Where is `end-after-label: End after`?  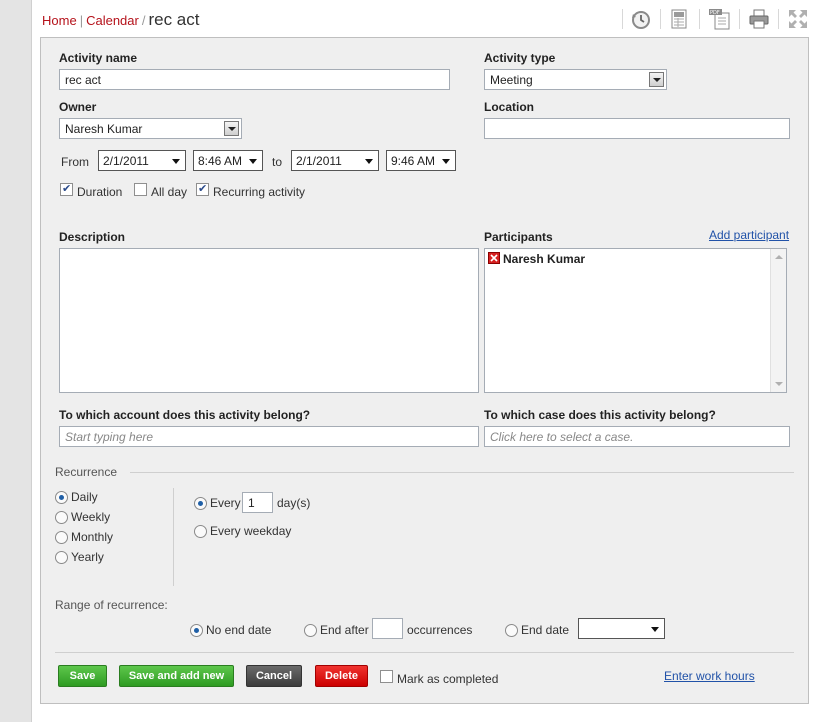
end-after-label: End after is located at coordinates (344, 630).